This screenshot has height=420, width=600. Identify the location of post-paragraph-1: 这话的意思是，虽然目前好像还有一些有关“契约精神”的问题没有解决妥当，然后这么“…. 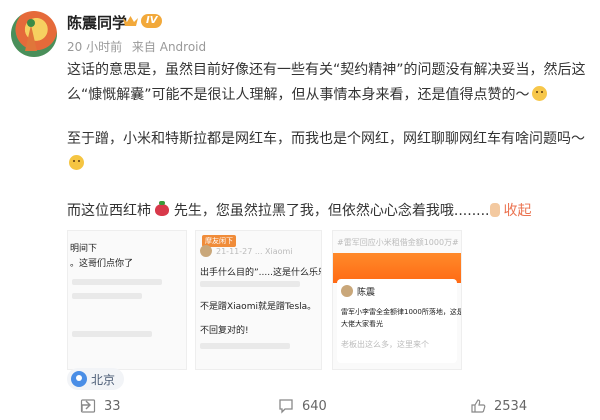
(327, 83).